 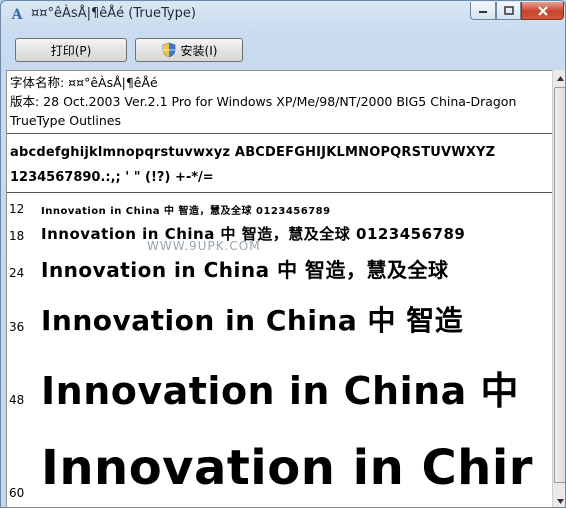 I want to click on sample-line-60: Innovation in Chir, so click(x=287, y=468).